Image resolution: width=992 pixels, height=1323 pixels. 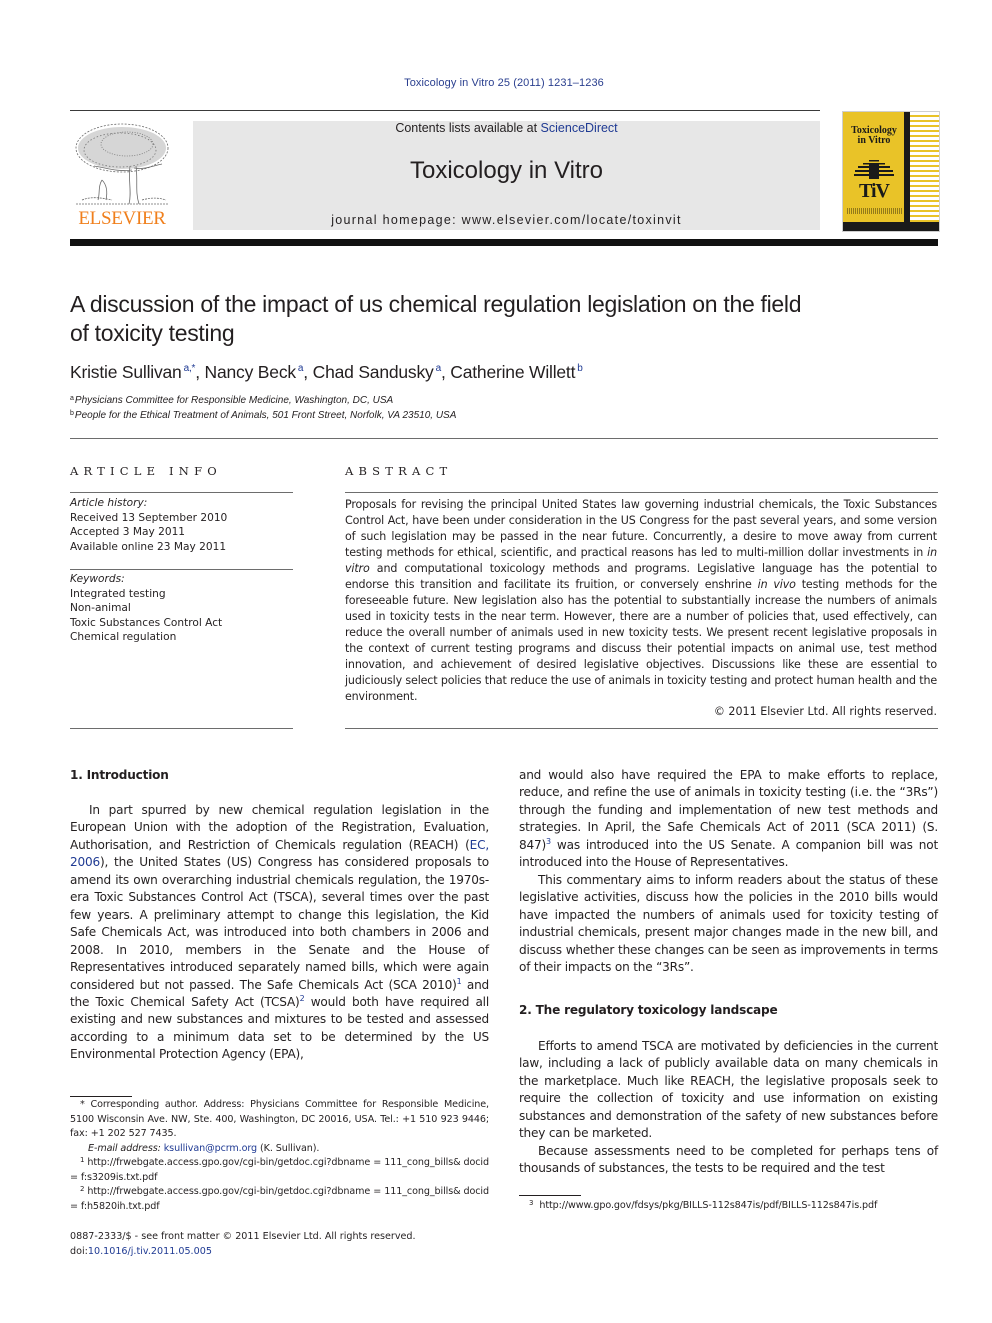 What do you see at coordinates (72, 413) in the screenshot?
I see `affiliation-mark: b` at bounding box center [72, 413].